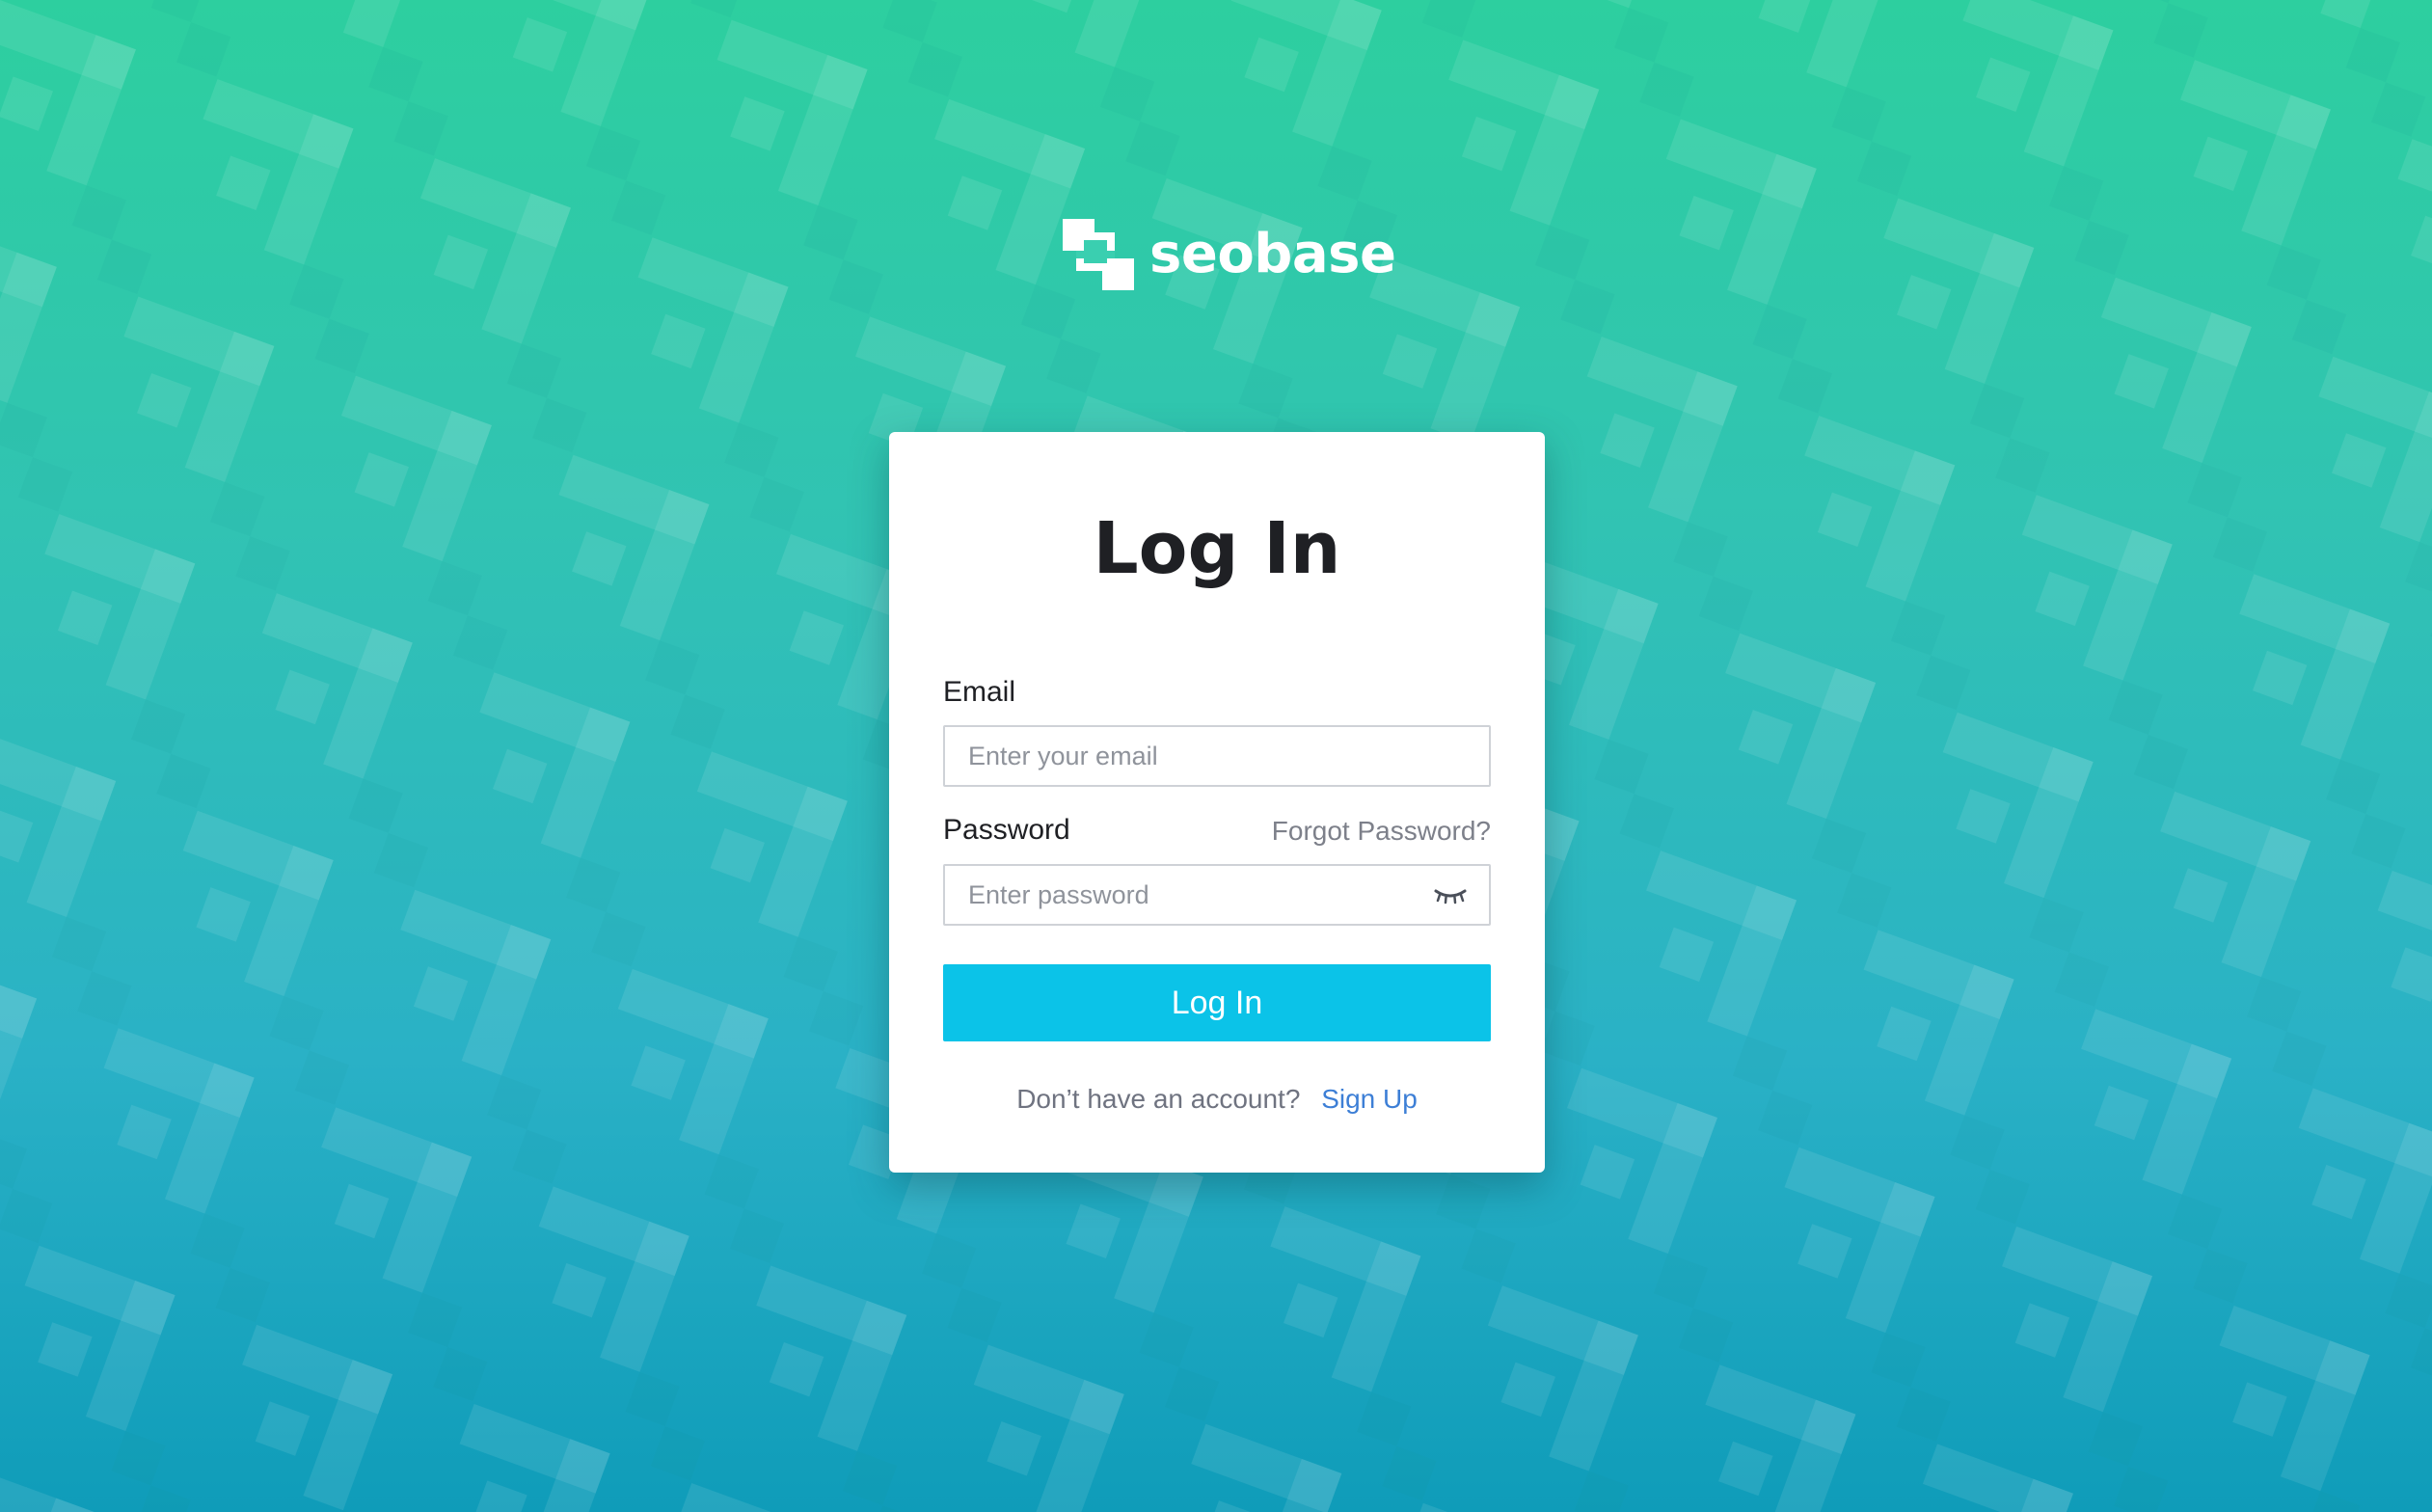 Image resolution: width=2432 pixels, height=1512 pixels. I want to click on email-field-box, so click(1217, 756).